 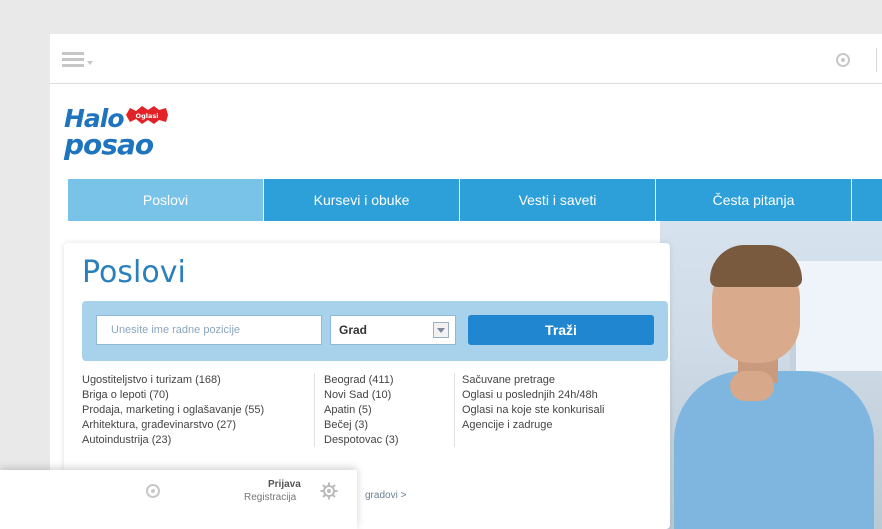 What do you see at coordinates (533, 395) in the screenshot?
I see `quick-link: Oglasi u poslednjih 24h/48h` at bounding box center [533, 395].